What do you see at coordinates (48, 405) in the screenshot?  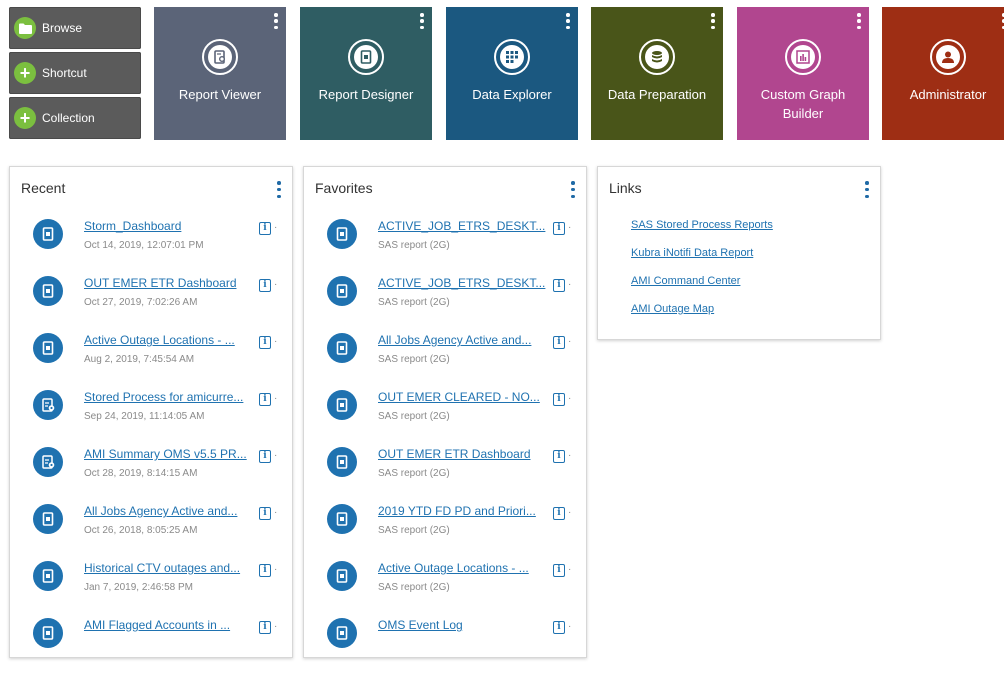 I see `stored-process-icon` at bounding box center [48, 405].